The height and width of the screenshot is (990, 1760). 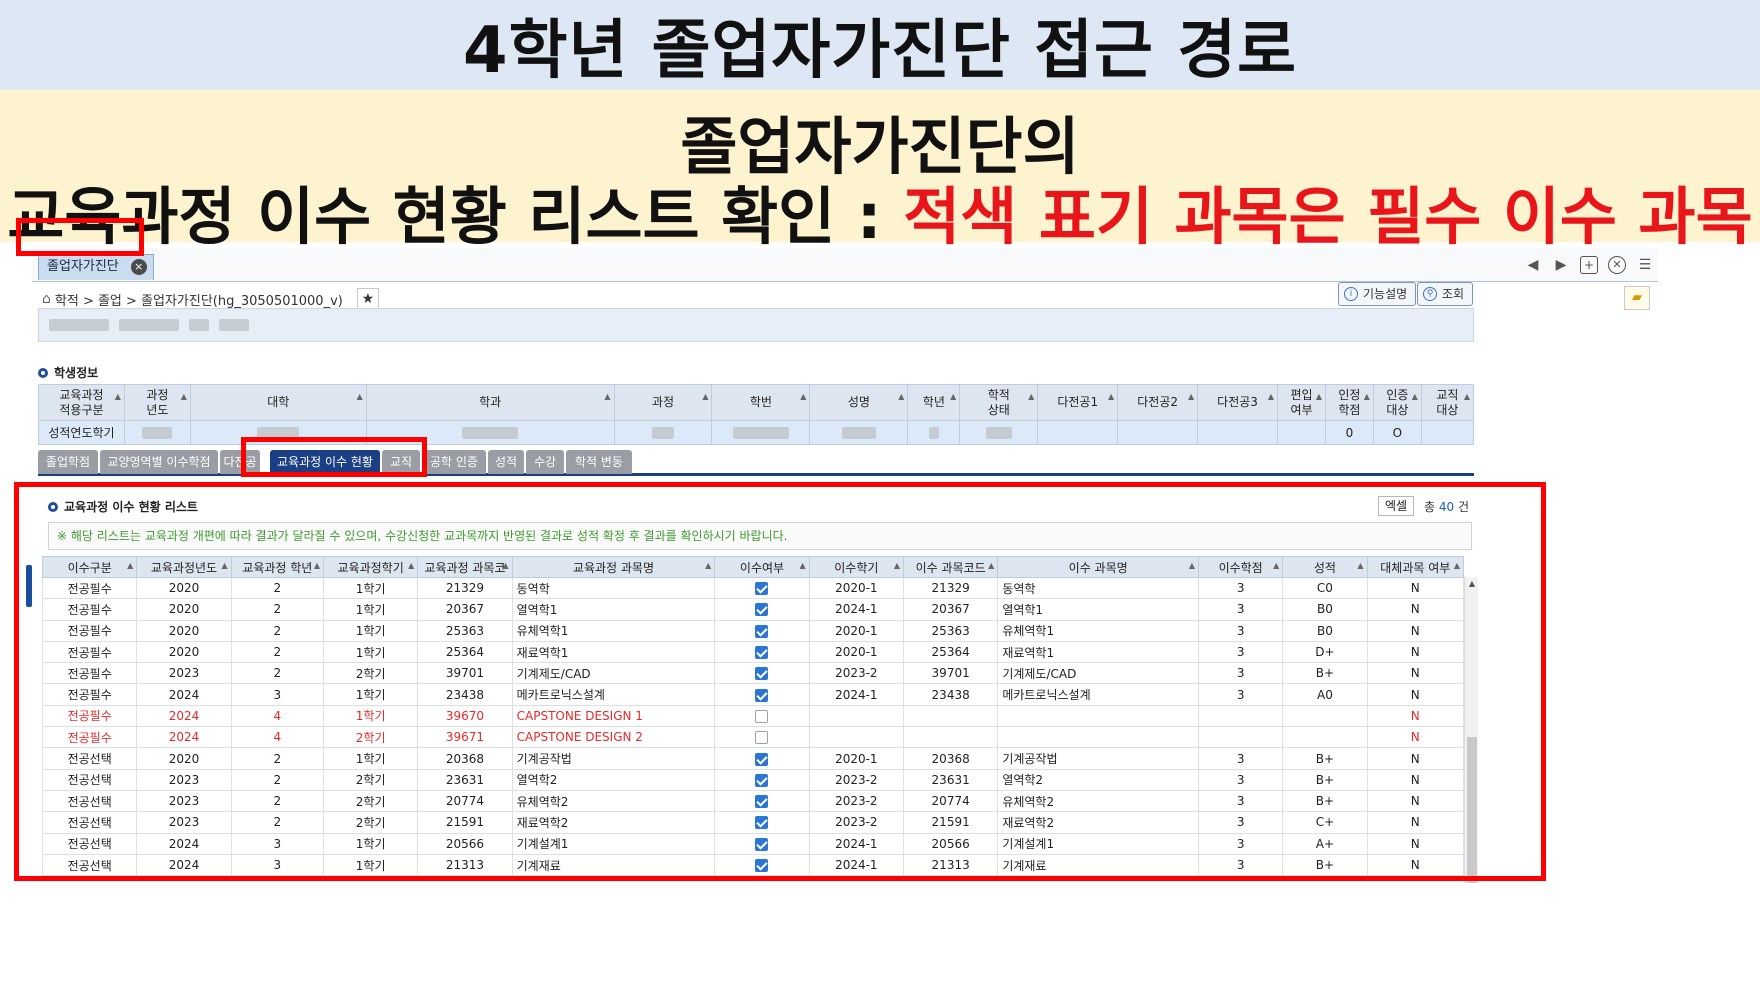 I want to click on new-window-icon: +, so click(x=1589, y=265).